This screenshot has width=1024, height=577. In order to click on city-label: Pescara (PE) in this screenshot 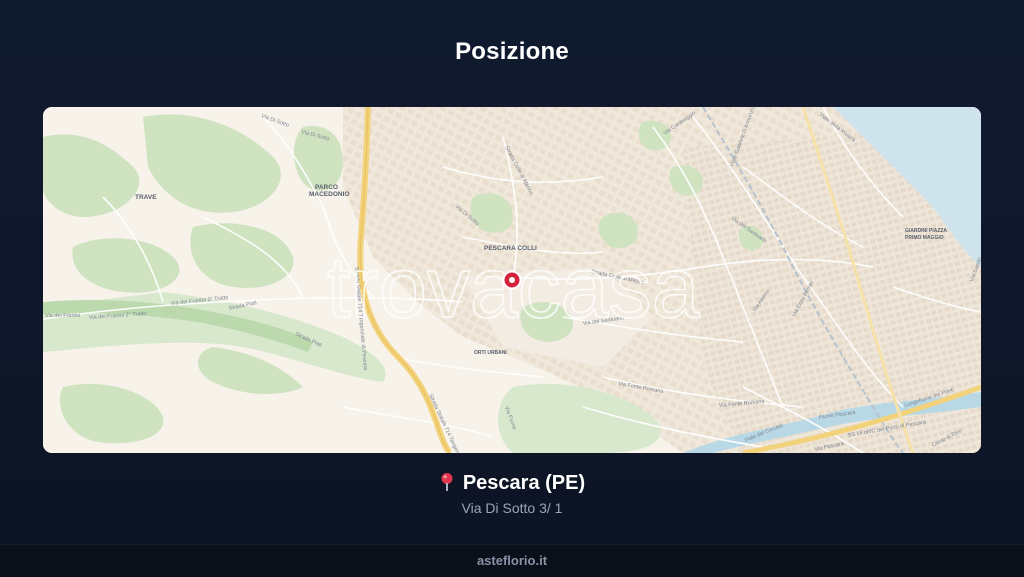, I will do `click(524, 483)`.